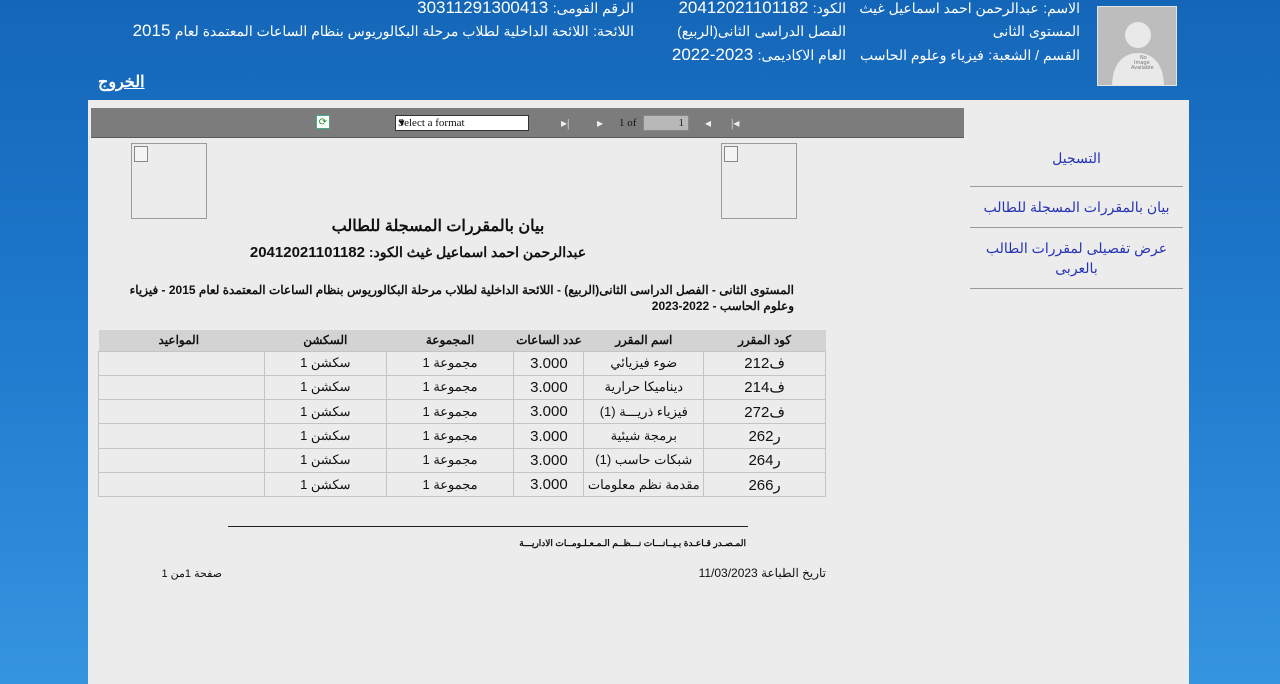 The height and width of the screenshot is (684, 1280). Describe the element at coordinates (548, 340) in the screenshot. I see `col-hours: عدد الساعات` at that location.